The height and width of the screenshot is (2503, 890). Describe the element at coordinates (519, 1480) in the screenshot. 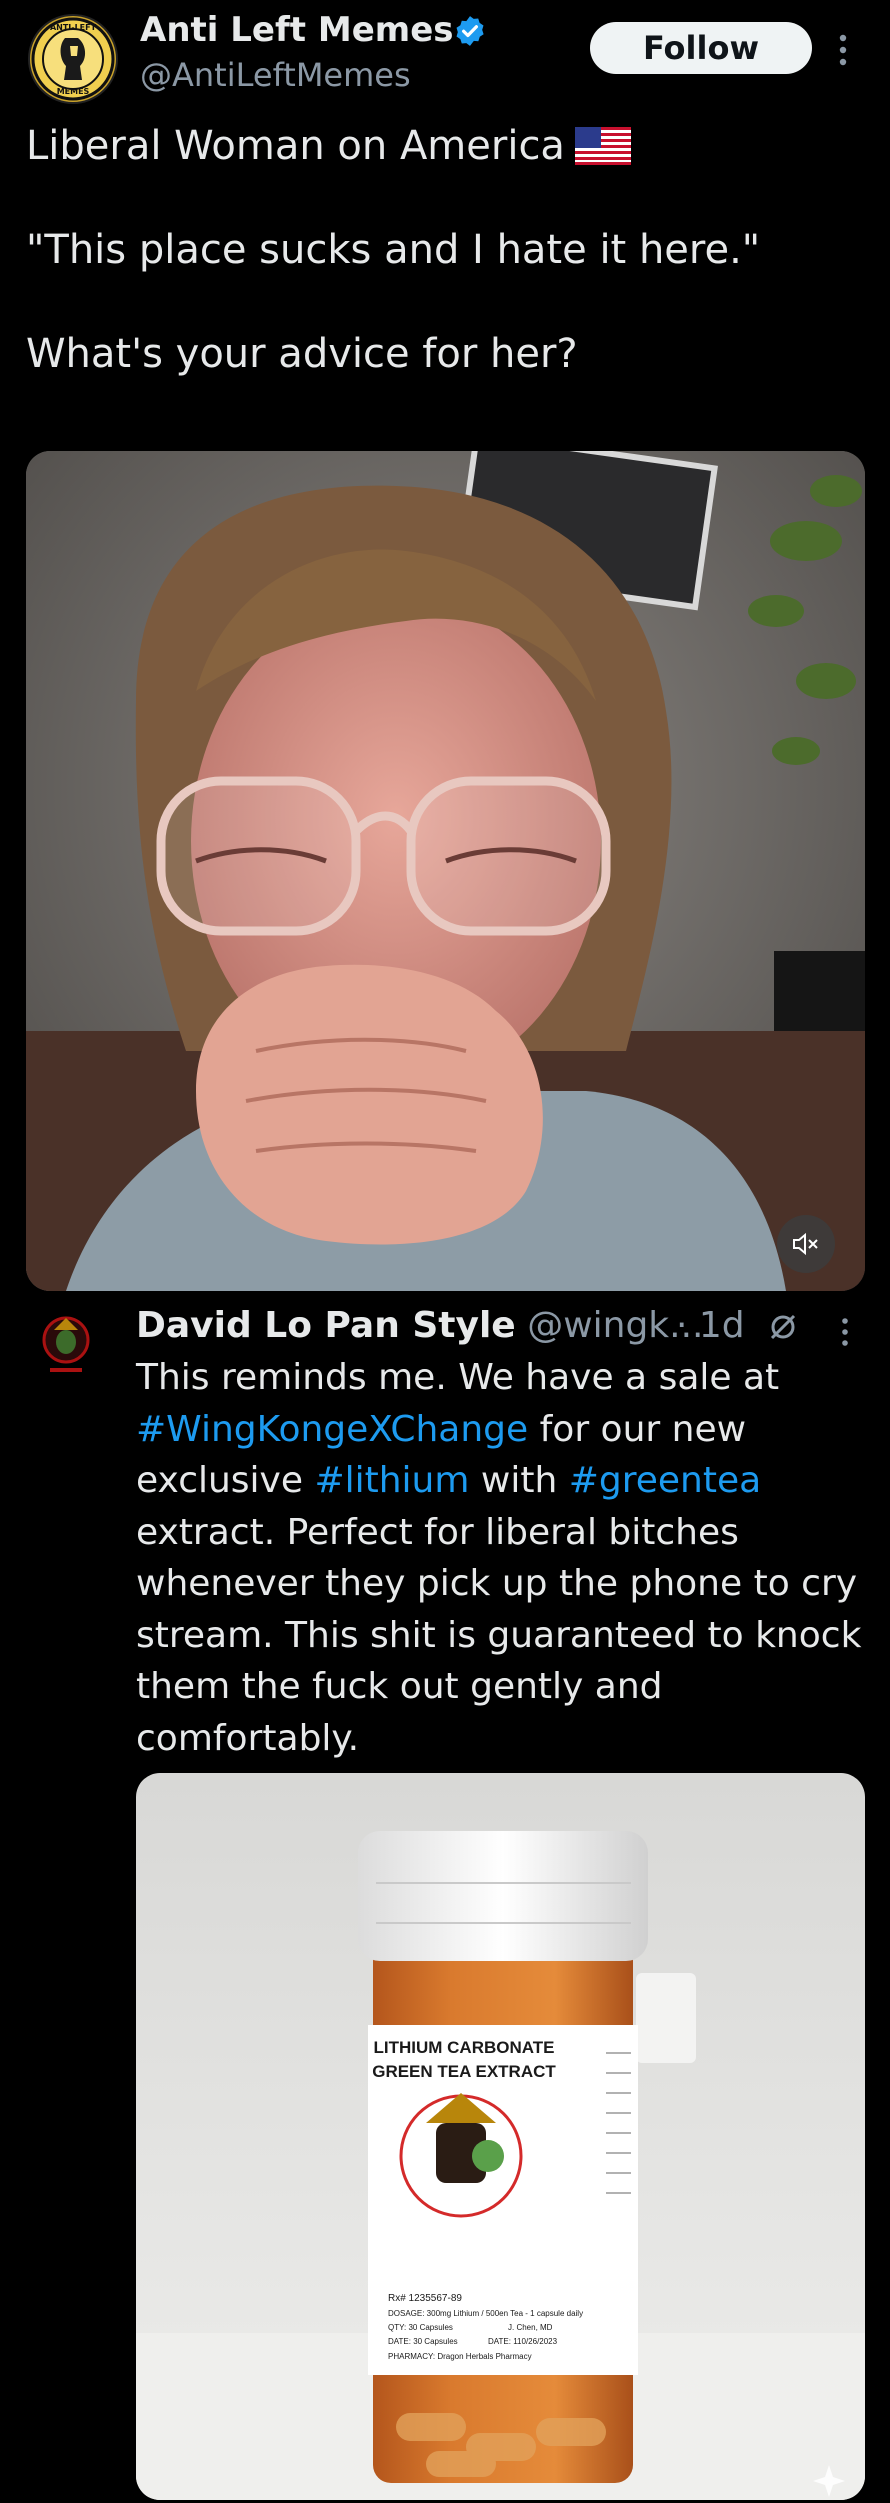

I see `reply-text-segment: with` at that location.